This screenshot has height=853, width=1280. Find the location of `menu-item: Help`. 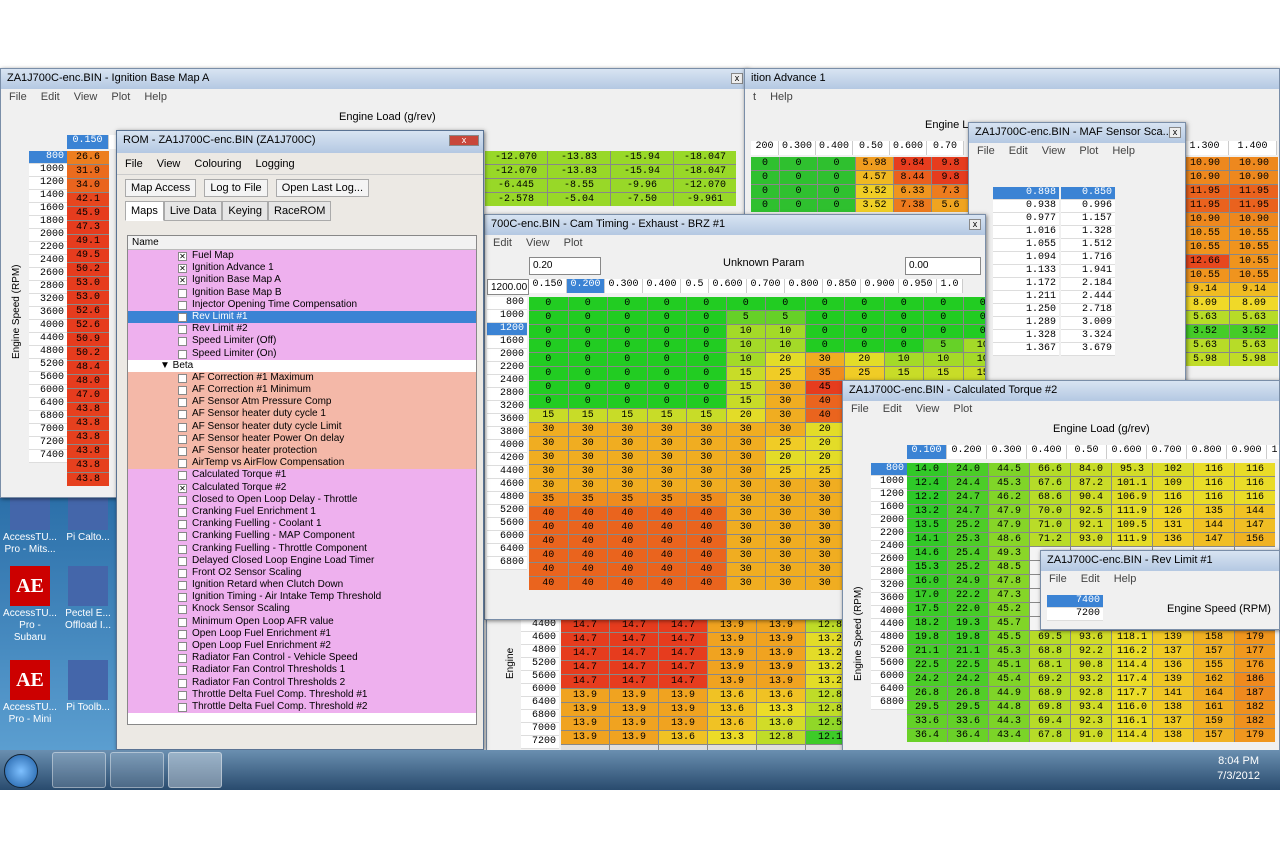

menu-item: Help is located at coordinates (1125, 579).